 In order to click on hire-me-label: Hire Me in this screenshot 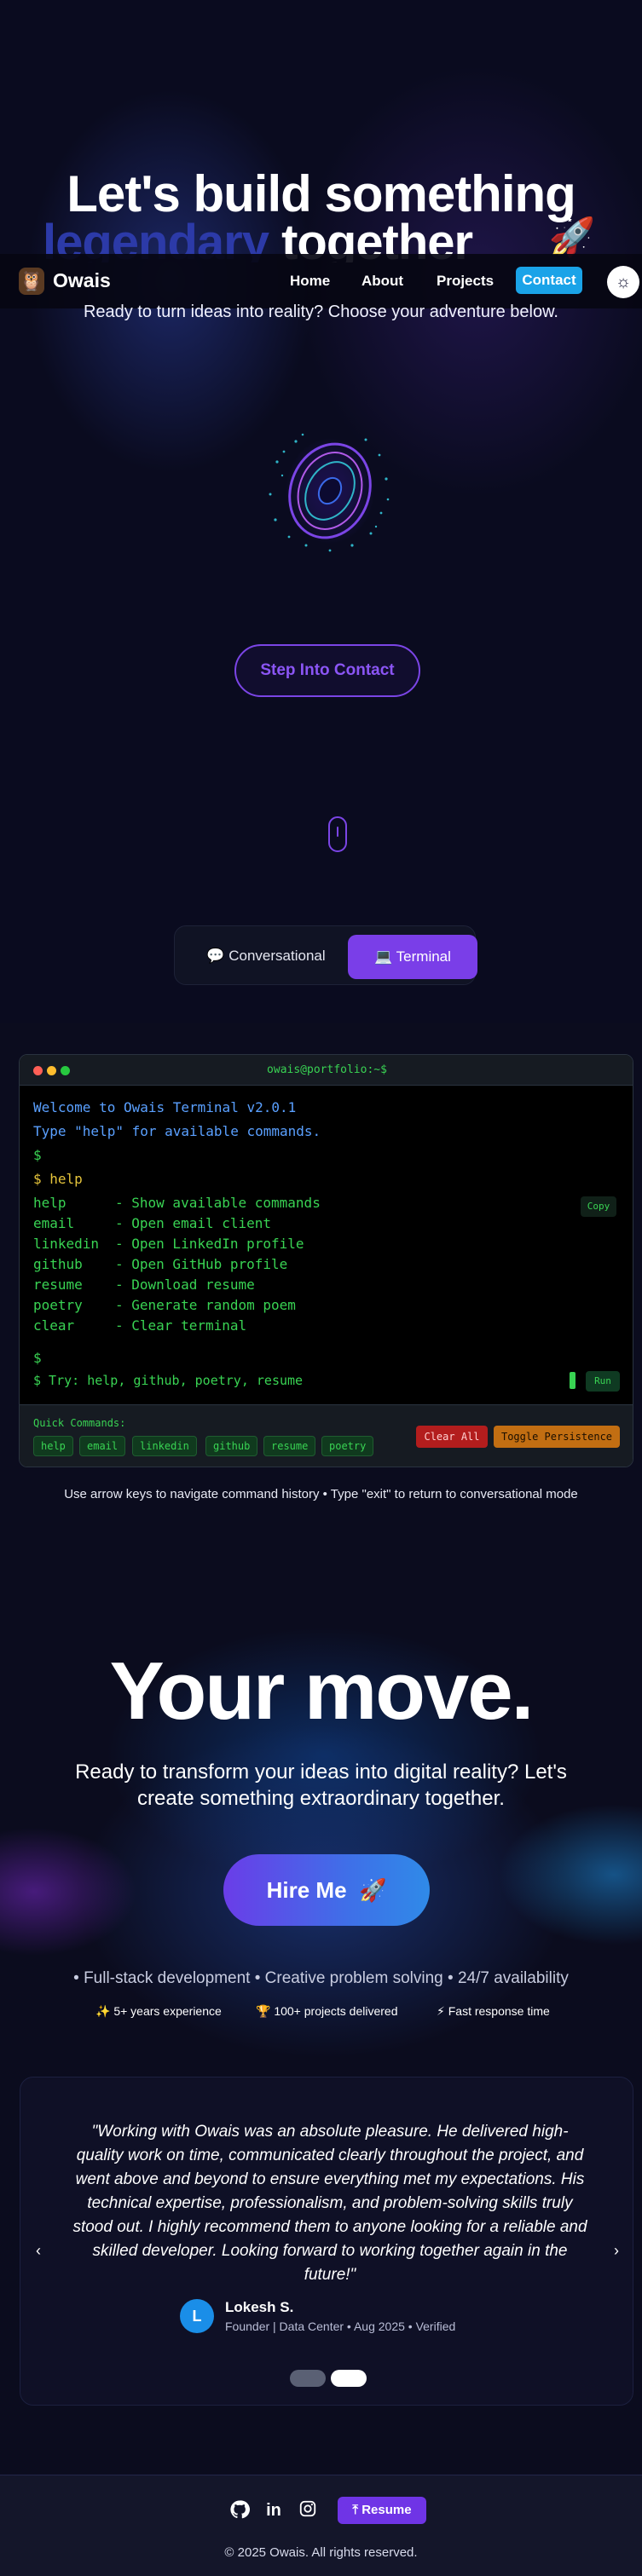, I will do `click(307, 1890)`.